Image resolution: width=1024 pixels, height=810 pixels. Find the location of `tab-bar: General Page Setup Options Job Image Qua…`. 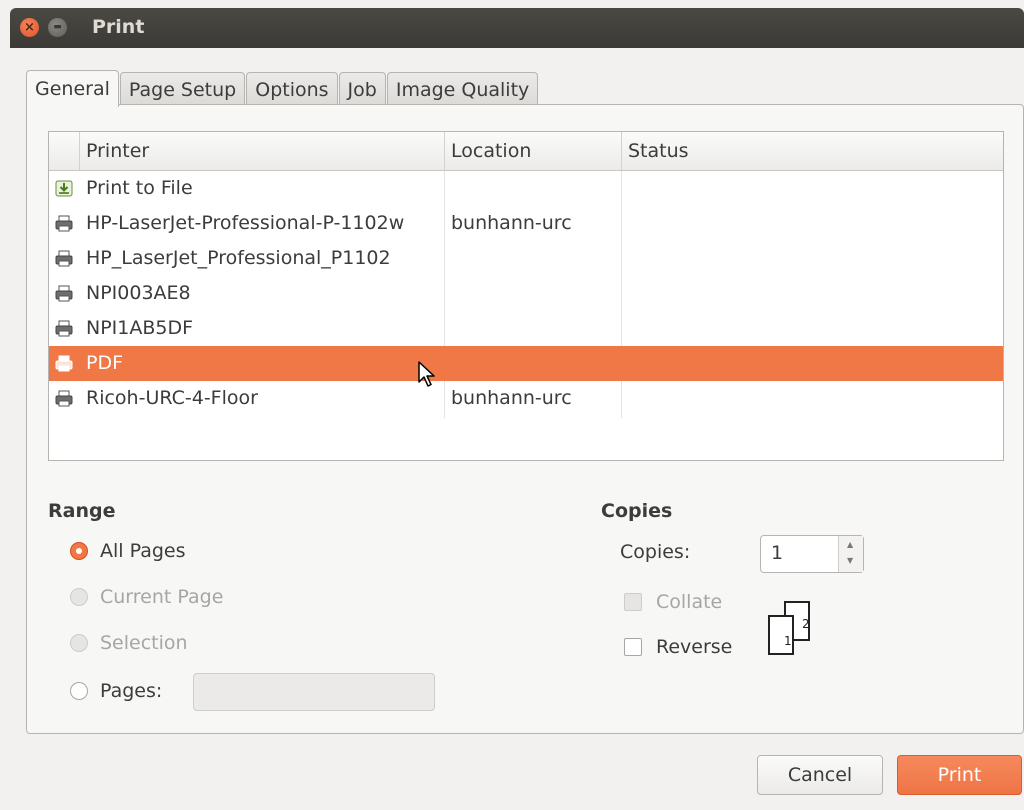

tab-bar: General Page Setup Options Job Image Qua… is located at coordinates (282, 88).